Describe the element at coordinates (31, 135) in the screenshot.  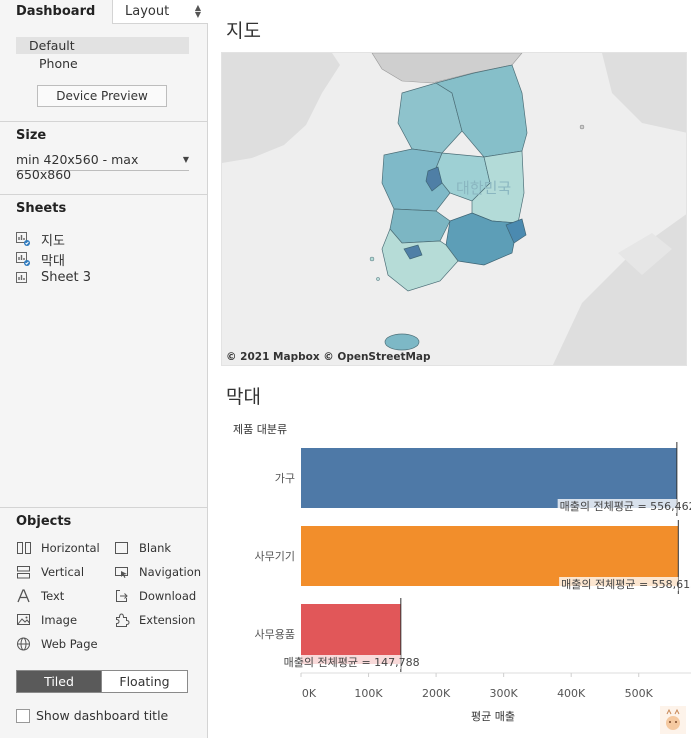
I see `size-section-title: Size` at that location.